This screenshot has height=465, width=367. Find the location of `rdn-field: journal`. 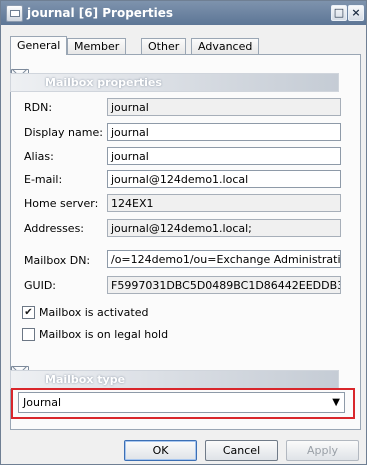

rdn-field: journal is located at coordinates (224, 107).